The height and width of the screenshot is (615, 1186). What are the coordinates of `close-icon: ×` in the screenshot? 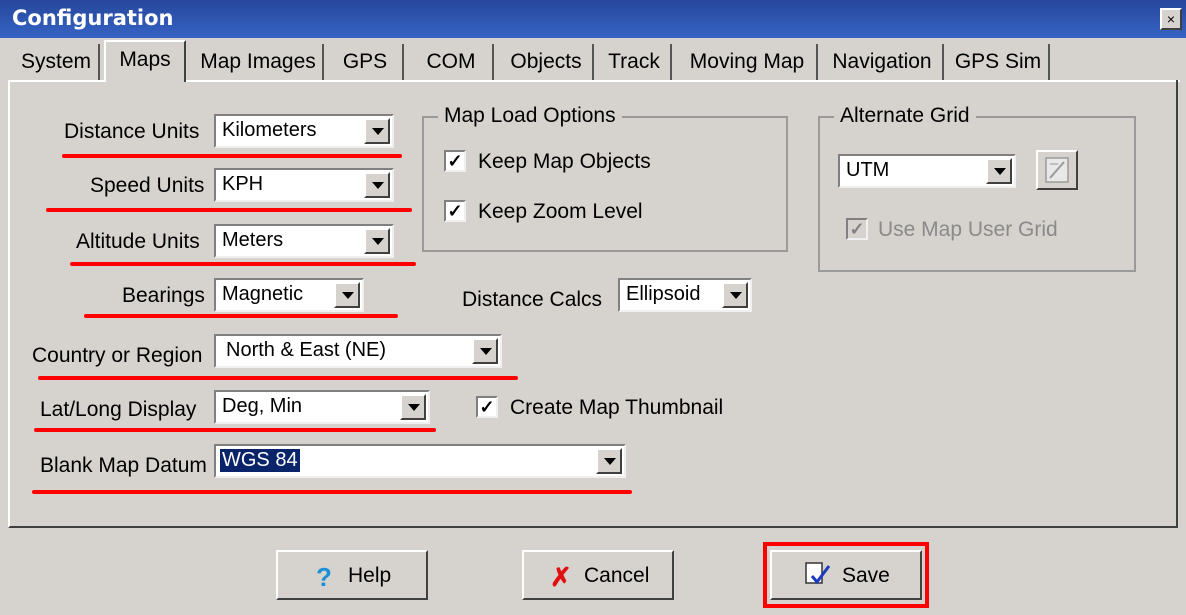 It's located at (1171, 19).